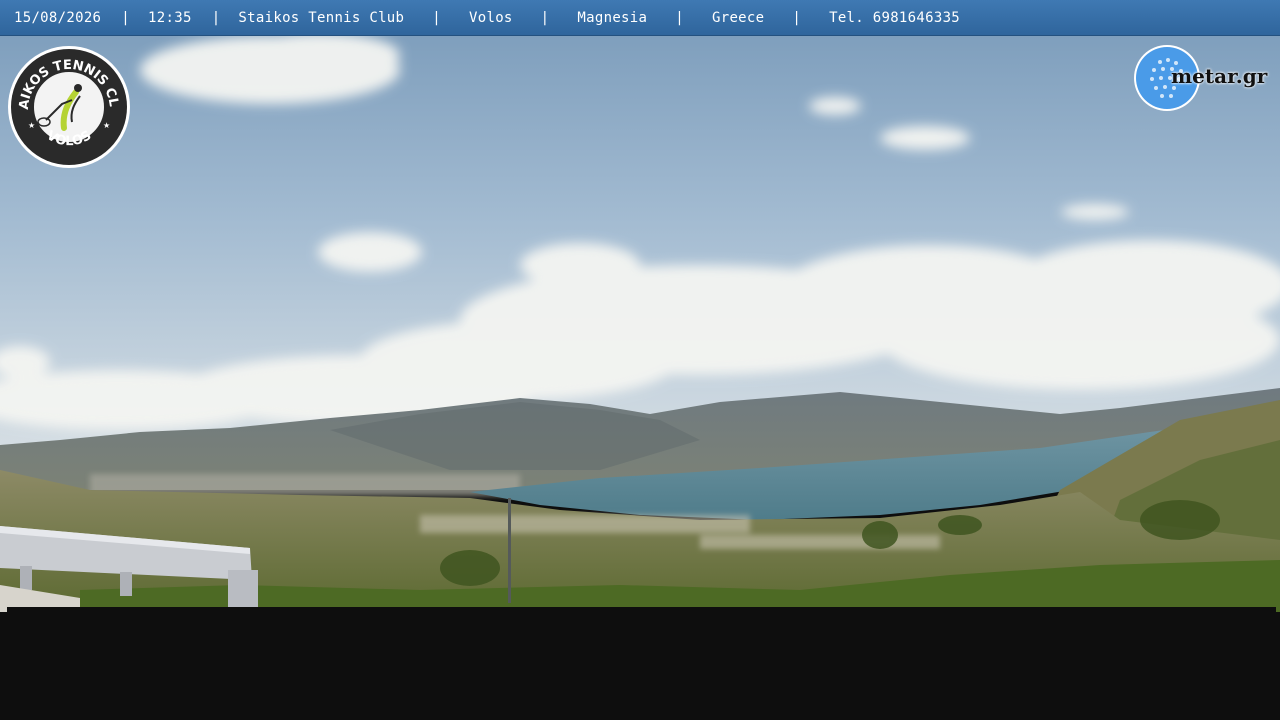 This screenshot has width=1280, height=720. I want to click on lamp-pole, so click(509, 550).